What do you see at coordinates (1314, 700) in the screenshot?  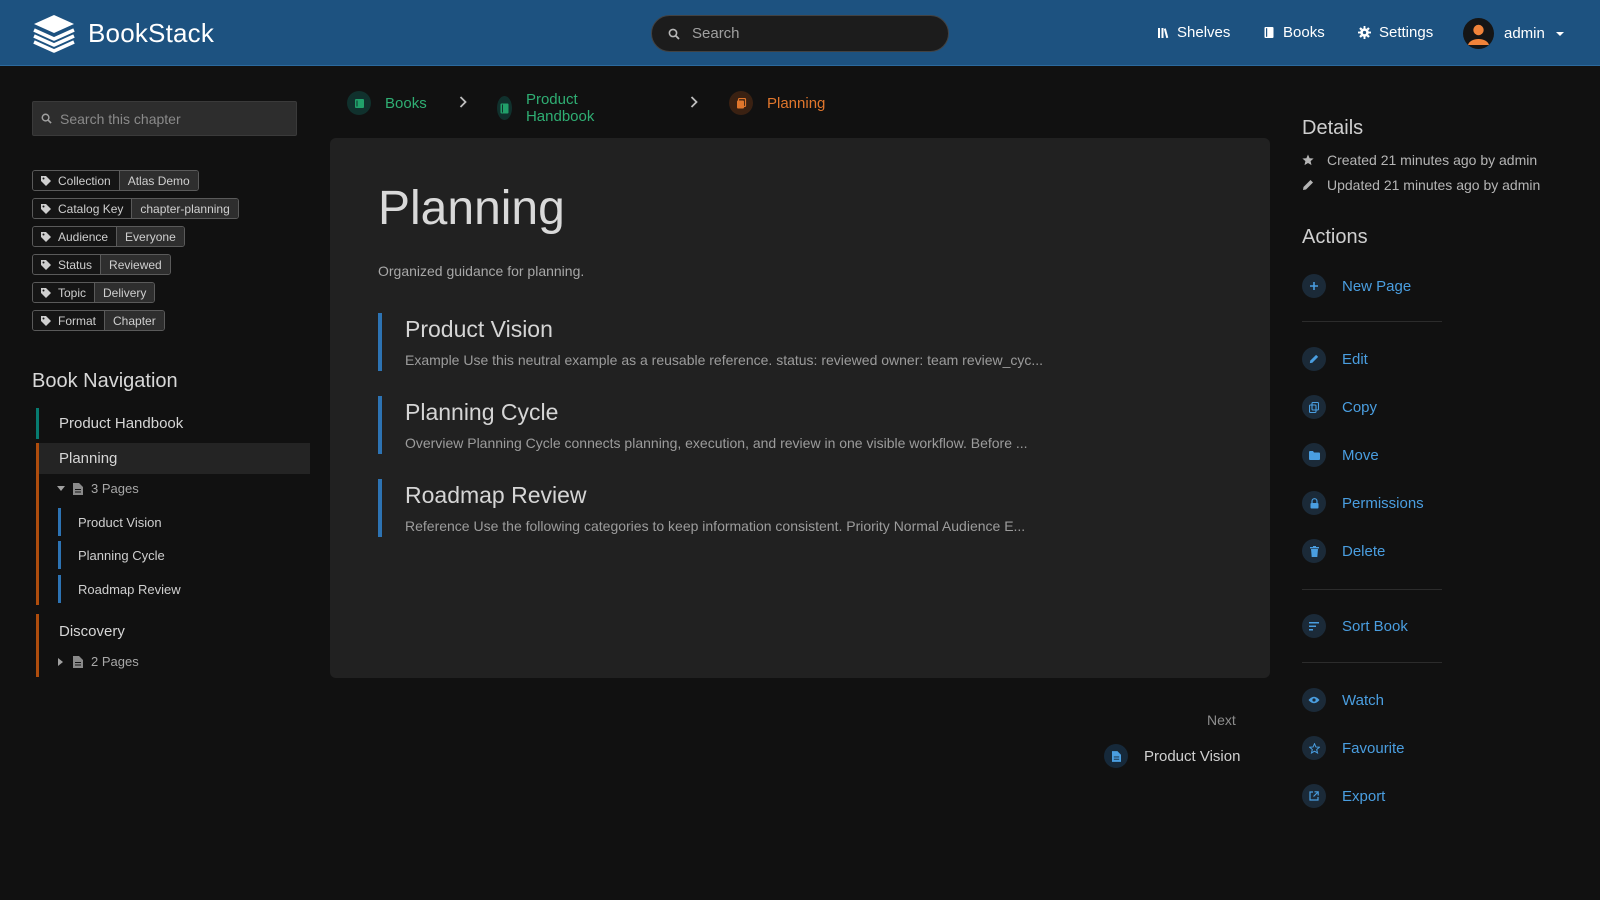 I see `eye-icon` at bounding box center [1314, 700].